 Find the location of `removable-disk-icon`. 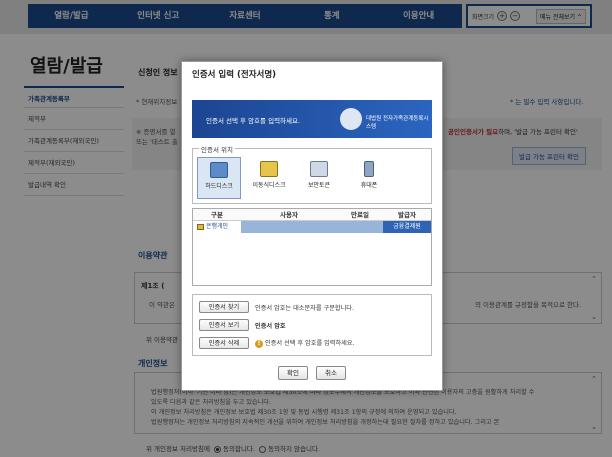

removable-disk-icon is located at coordinates (269, 169).